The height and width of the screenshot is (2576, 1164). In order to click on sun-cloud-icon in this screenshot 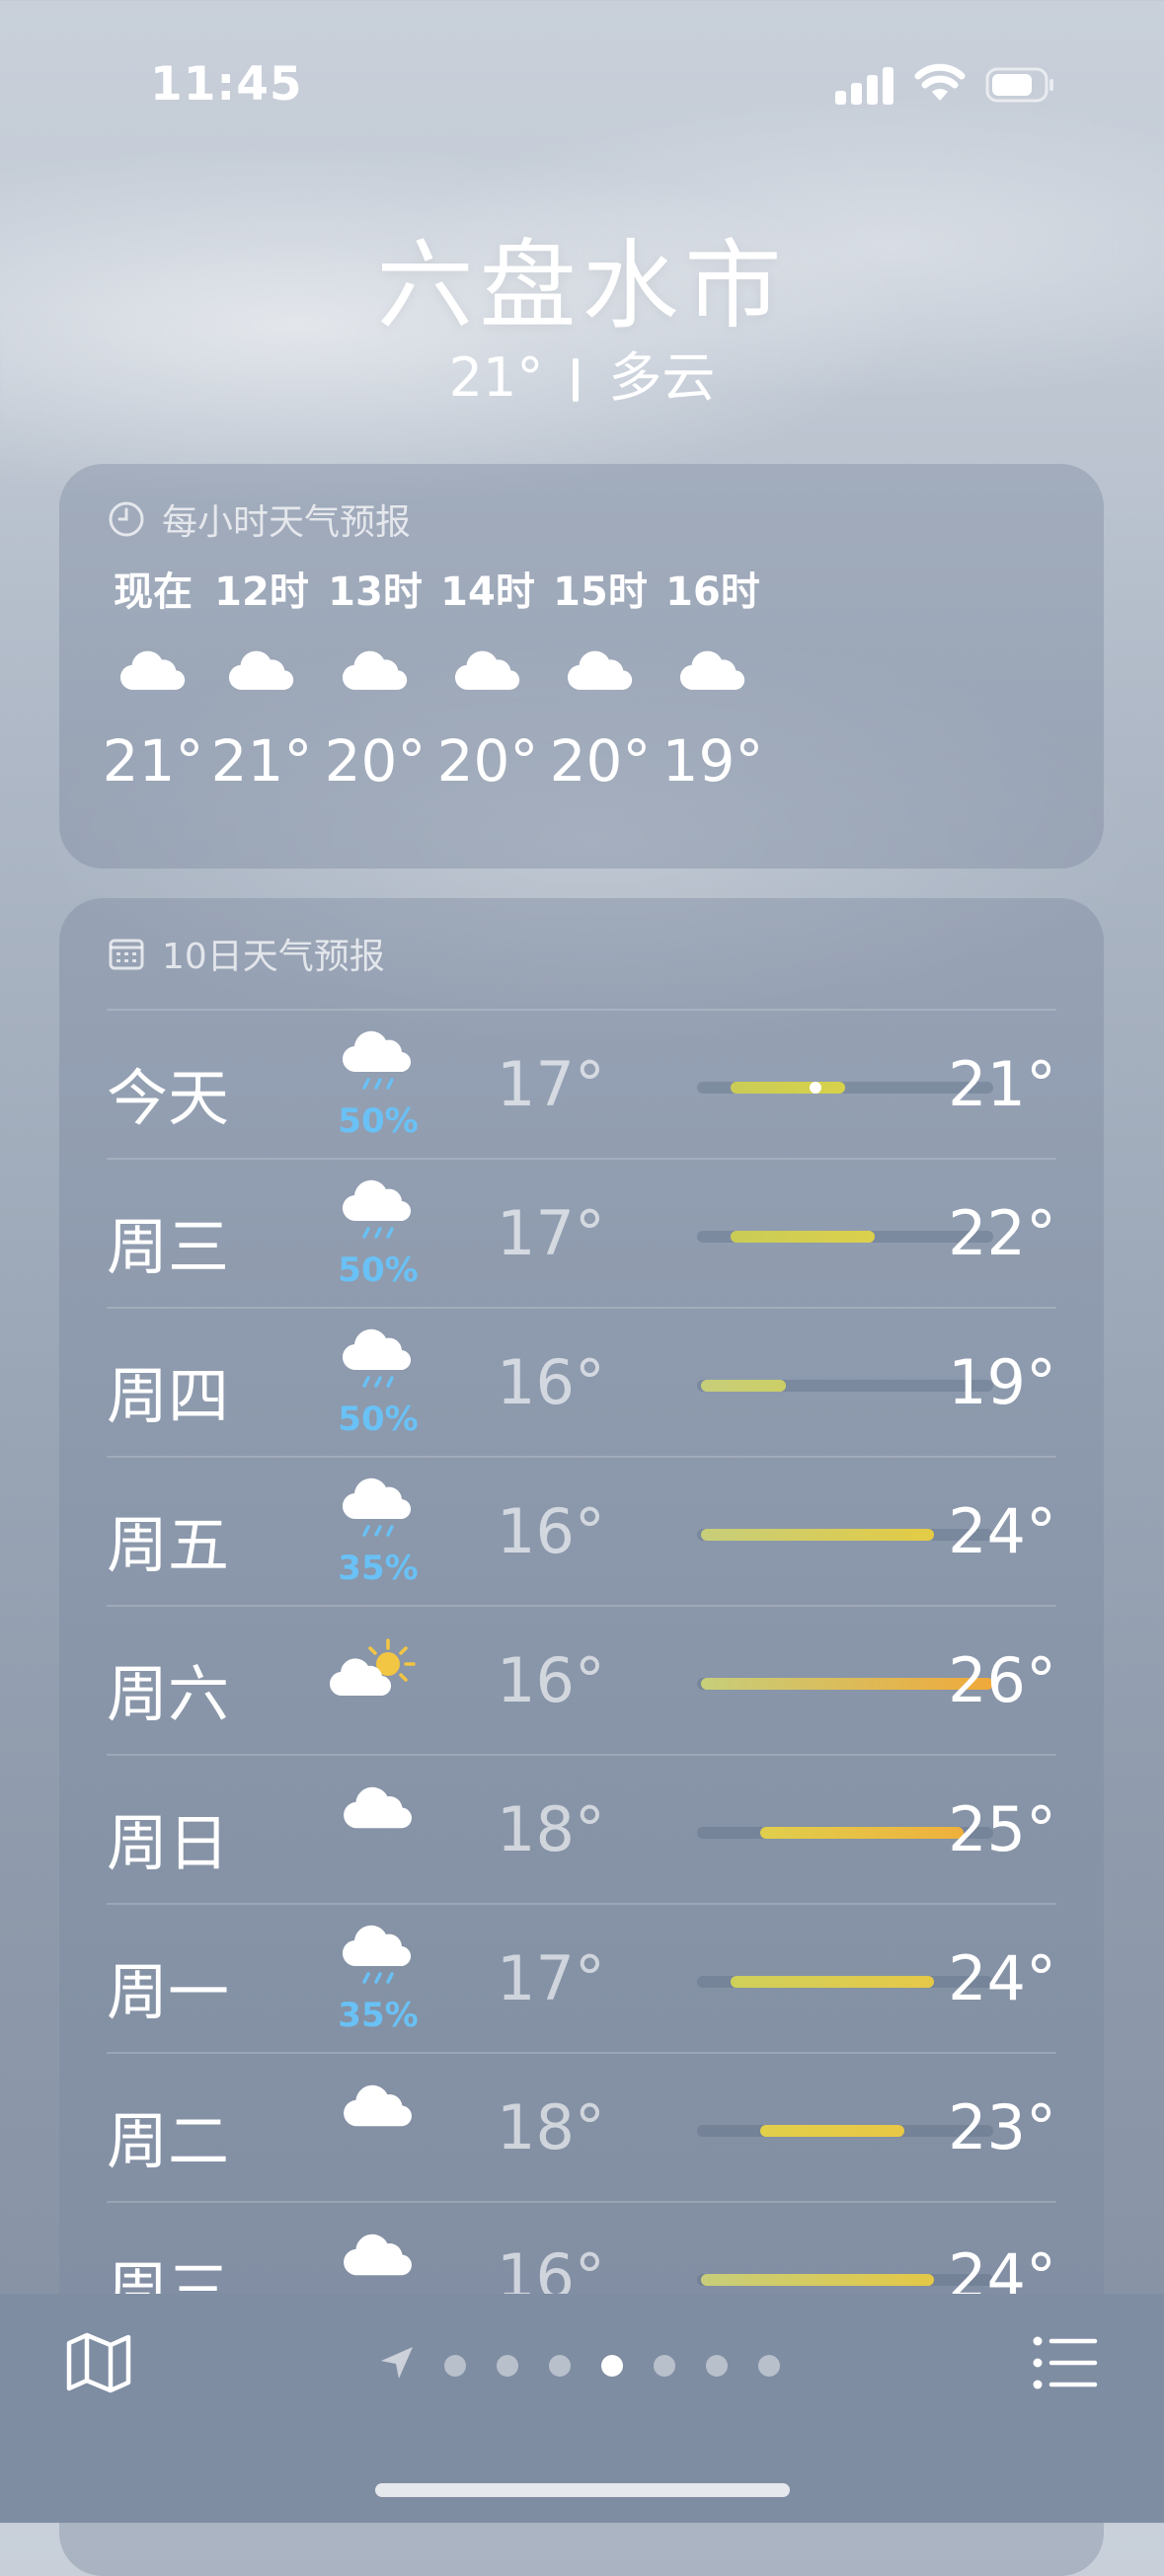, I will do `click(378, 1689)`.